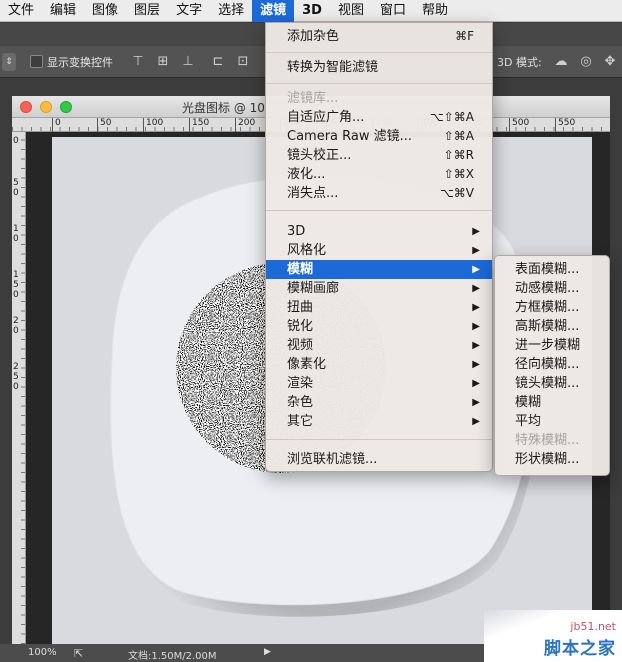  Describe the element at coordinates (379, 402) in the screenshot. I see `menu-item-noise: 杂色 ▶` at that location.